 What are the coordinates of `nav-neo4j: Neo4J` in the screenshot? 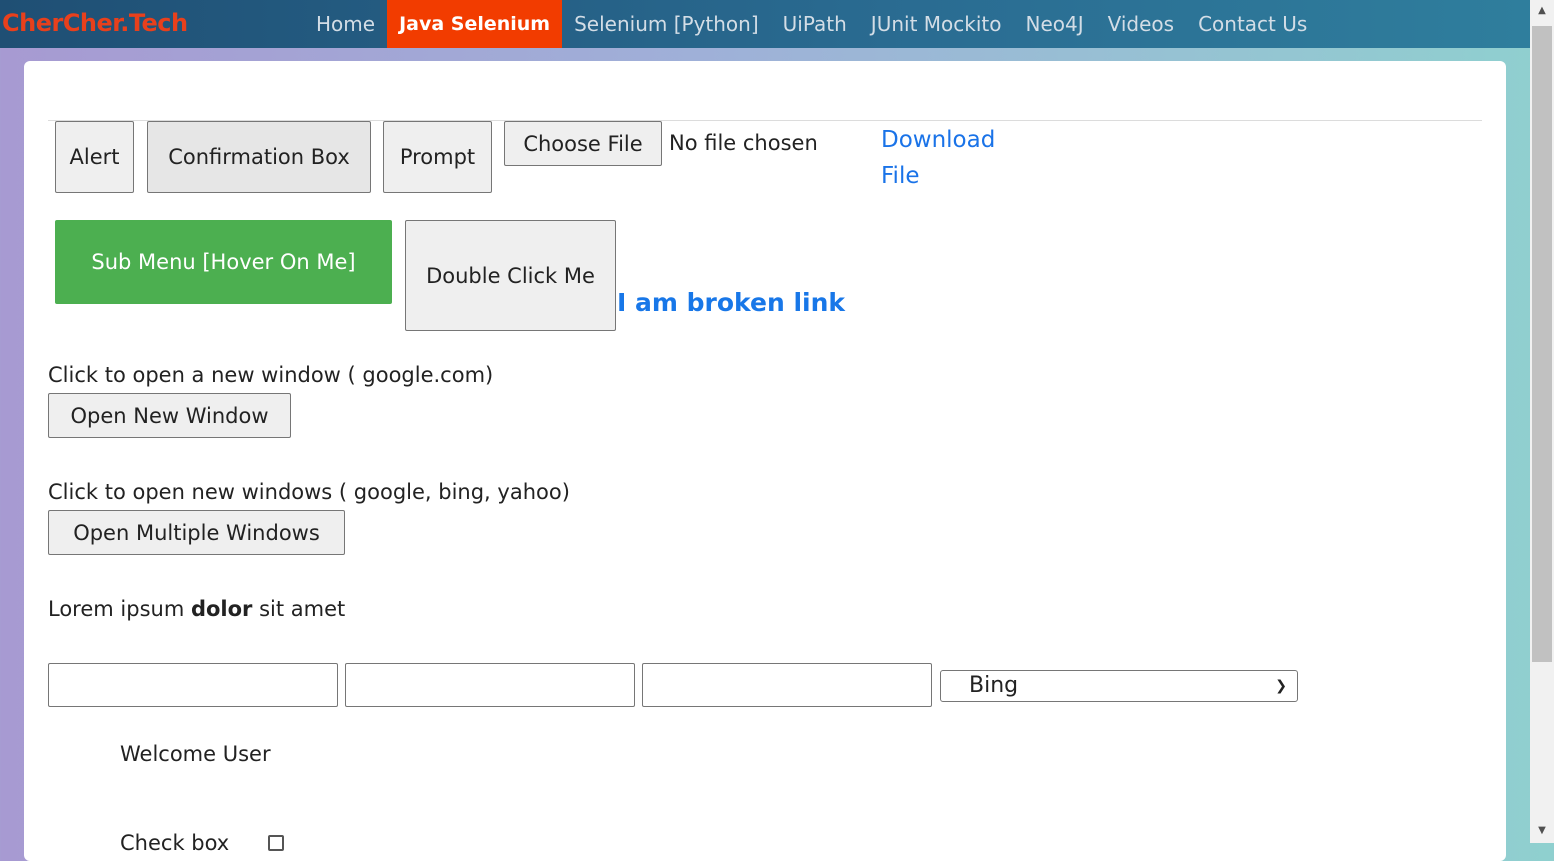 It's located at (1054, 24).